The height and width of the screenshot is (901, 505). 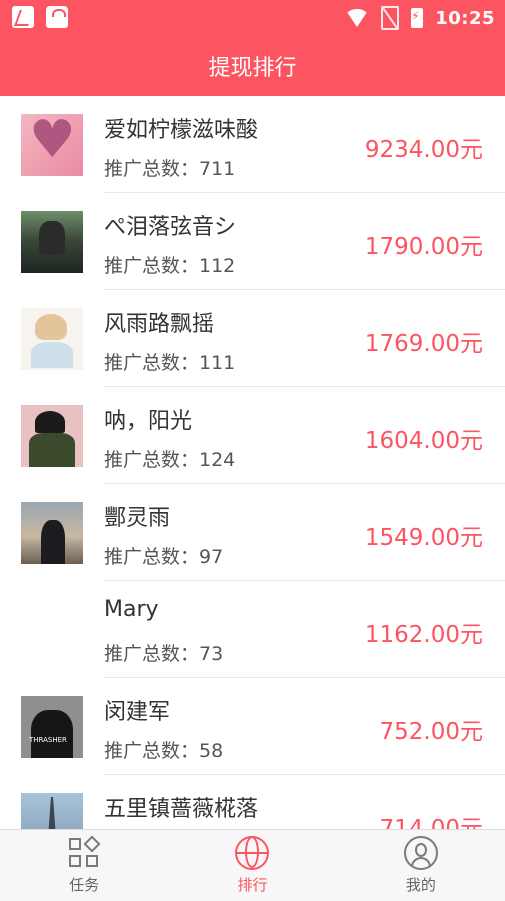 What do you see at coordinates (170, 266) in the screenshot?
I see `promotion-count: 推广总数：112` at bounding box center [170, 266].